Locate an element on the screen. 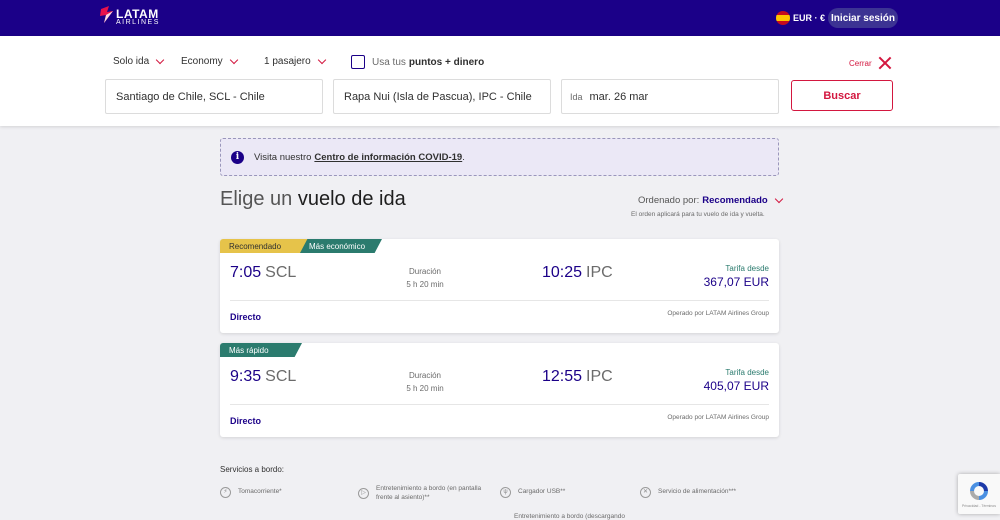 This screenshot has height=520, width=1000. origin-field: Santiago de Chile, SCL - Chile is located at coordinates (214, 96).